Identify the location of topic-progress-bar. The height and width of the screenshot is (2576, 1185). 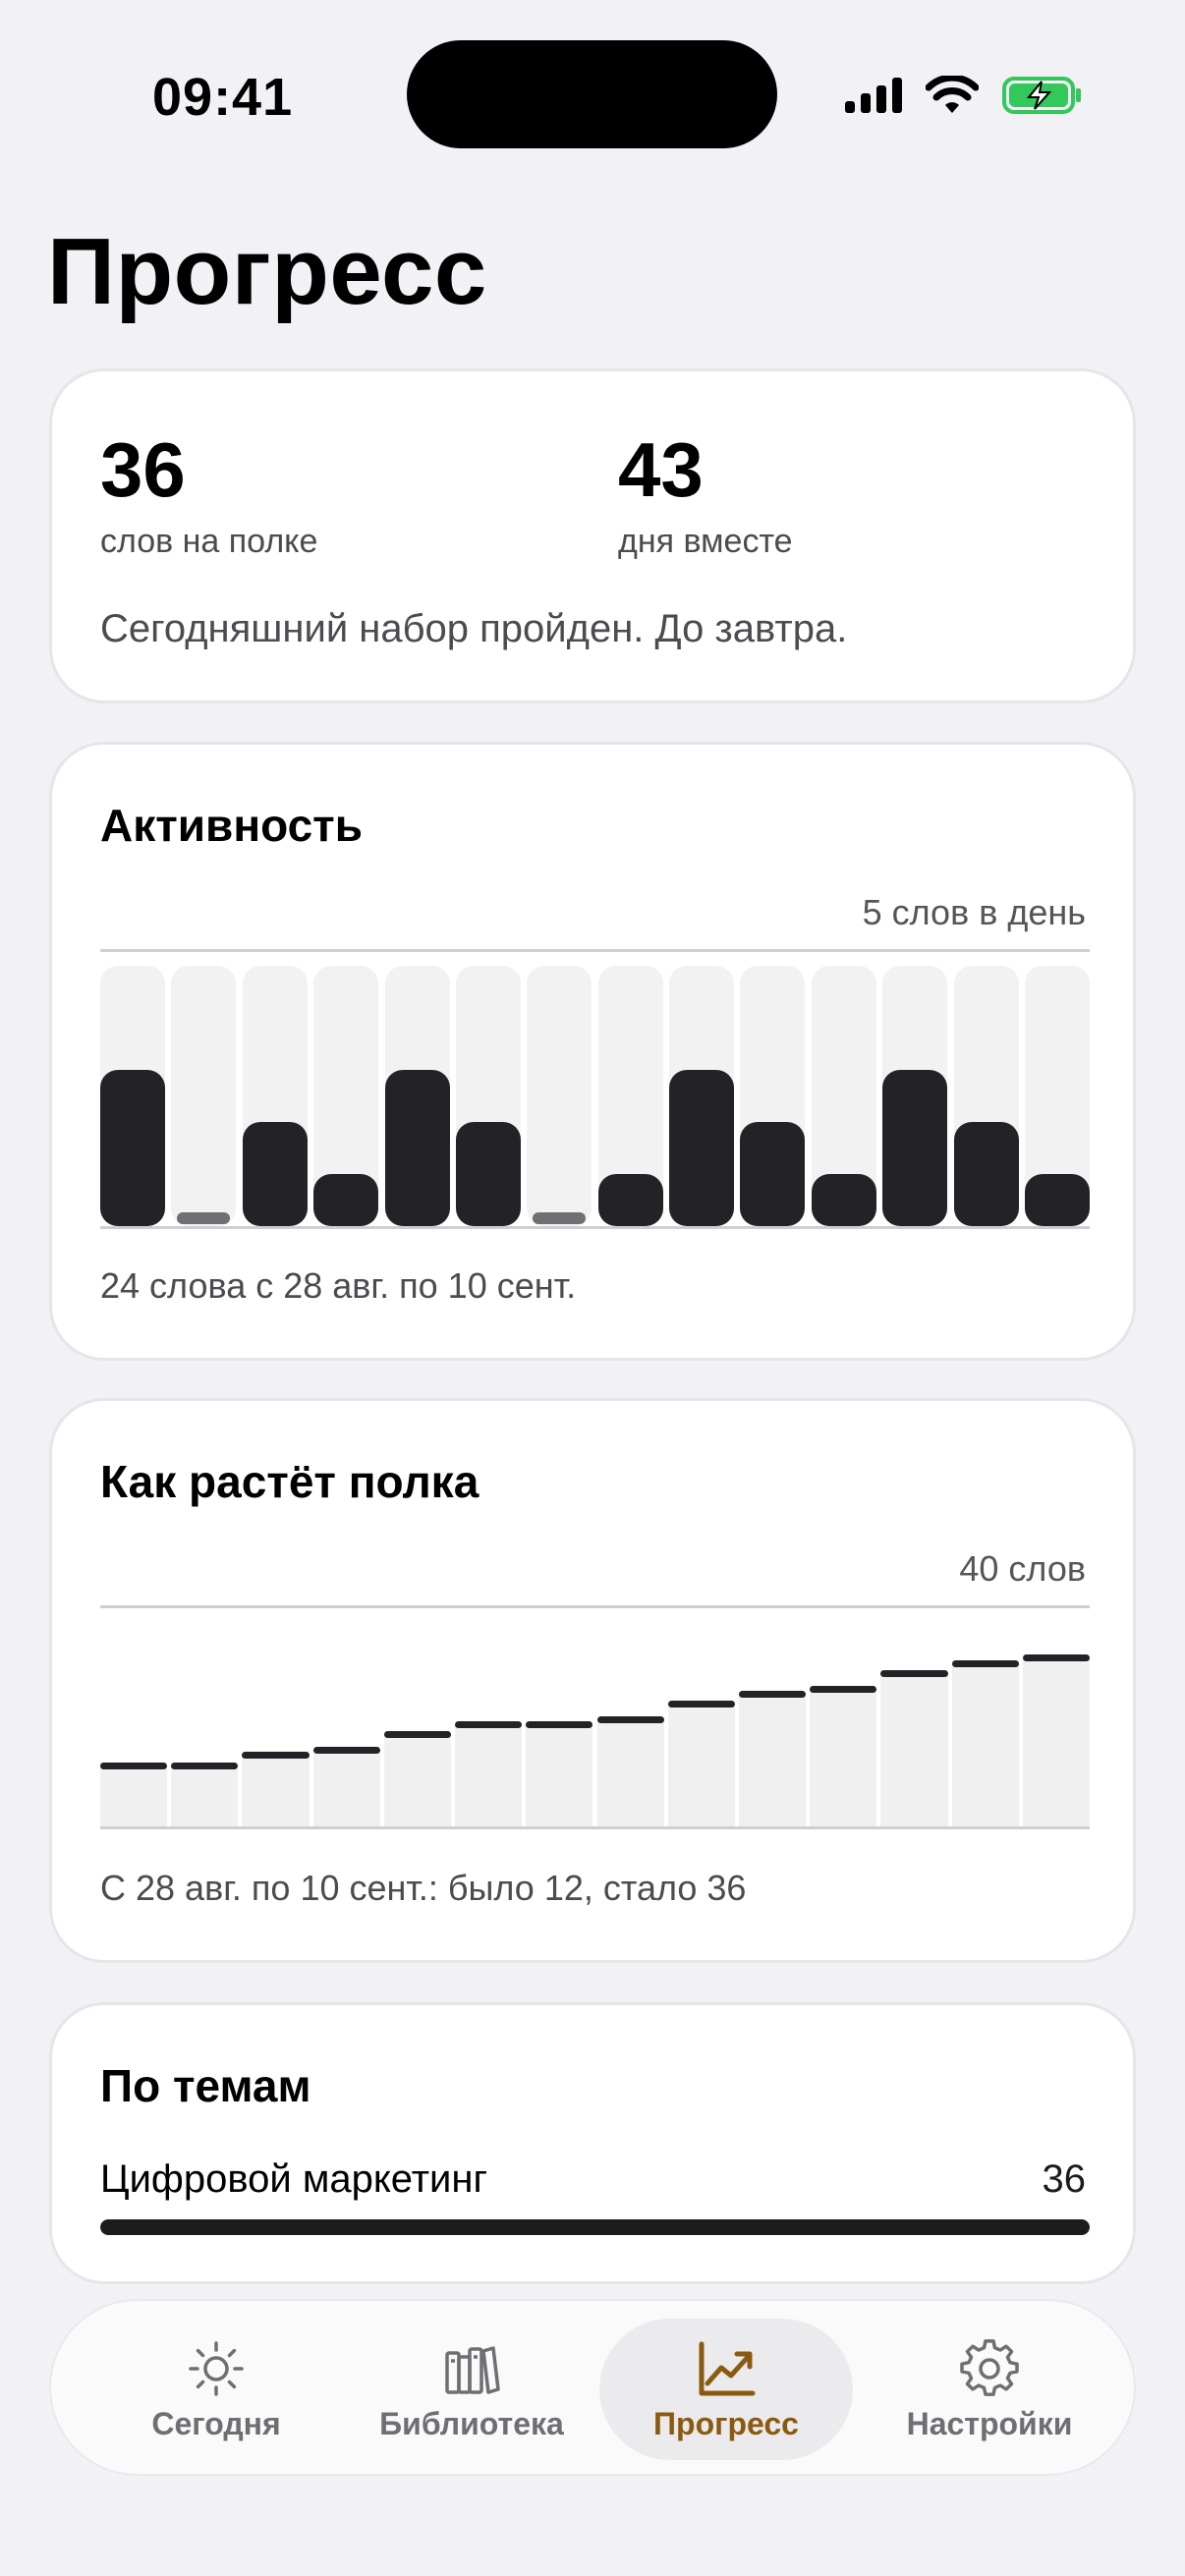
(595, 2227).